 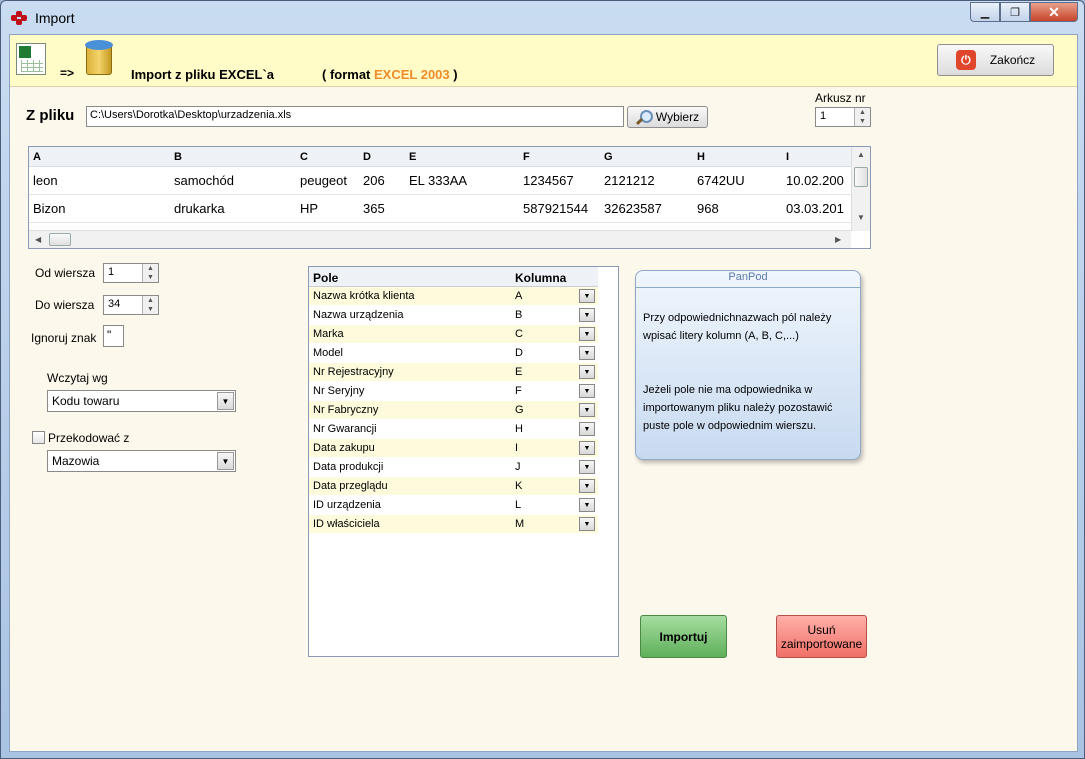 I want to click on mapping-row: Model D ▼, so click(x=453, y=353).